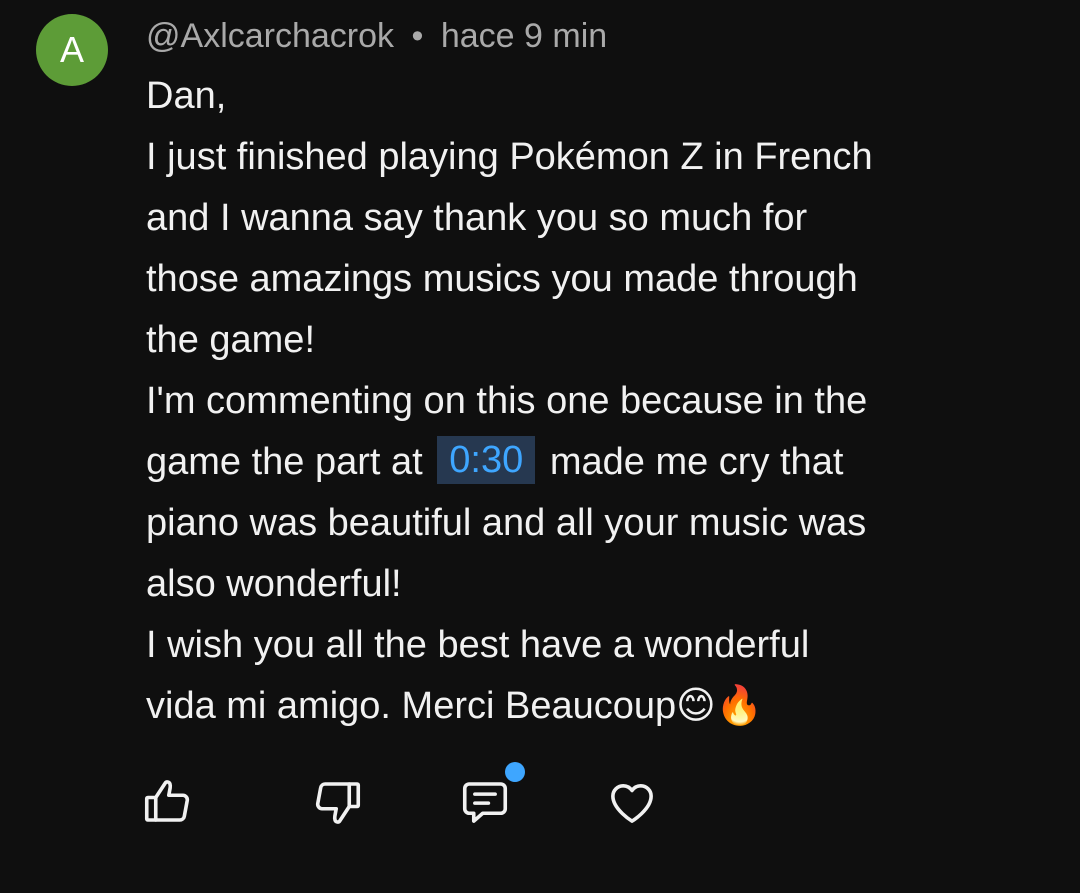  What do you see at coordinates (486, 460) in the screenshot?
I see `timestamp-link: 0:30` at bounding box center [486, 460].